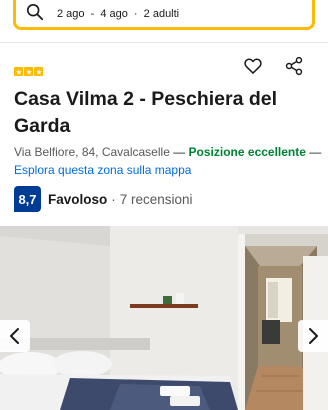  What do you see at coordinates (102, 170) in the screenshot?
I see `map-link: Esplora questa zona sulla mappa` at bounding box center [102, 170].